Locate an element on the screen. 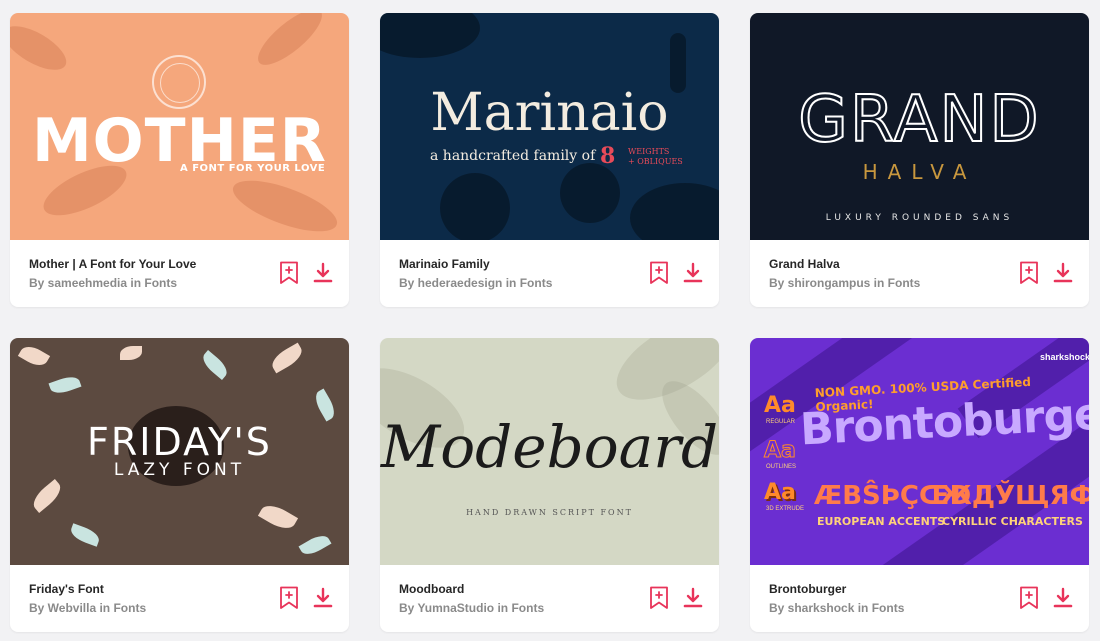 The image size is (1100, 641). thumbnail-number: 8 is located at coordinates (608, 156).